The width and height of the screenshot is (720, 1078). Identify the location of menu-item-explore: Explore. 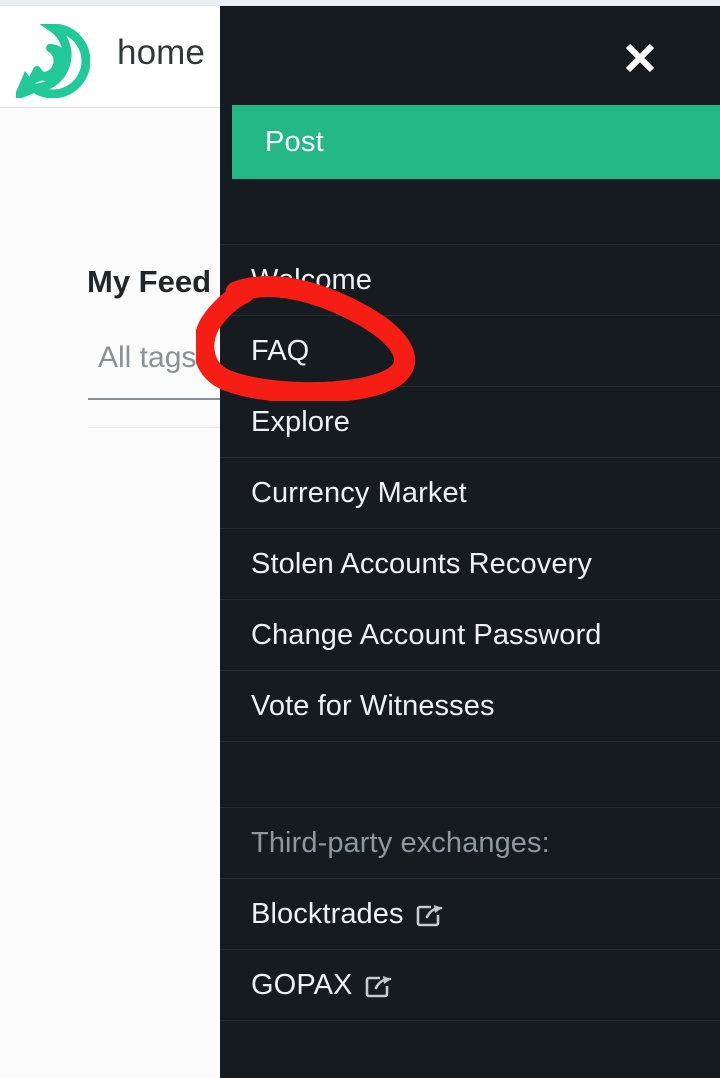
(470, 422).